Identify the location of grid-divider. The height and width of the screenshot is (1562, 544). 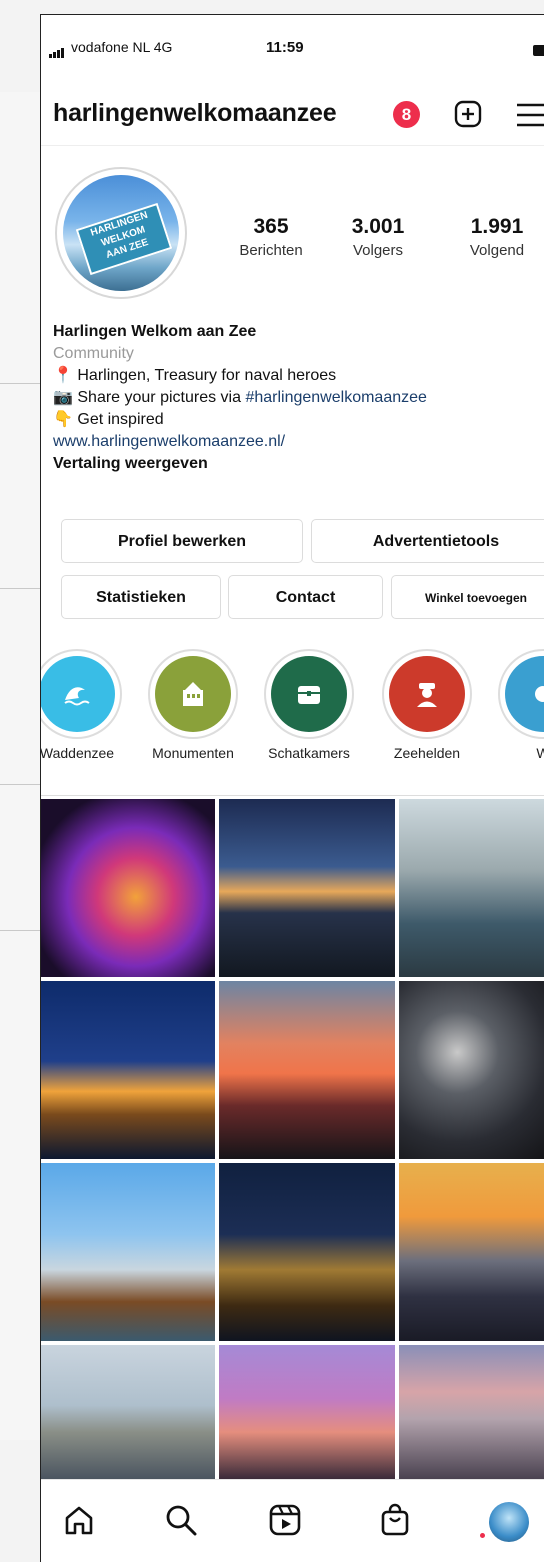
(292, 795).